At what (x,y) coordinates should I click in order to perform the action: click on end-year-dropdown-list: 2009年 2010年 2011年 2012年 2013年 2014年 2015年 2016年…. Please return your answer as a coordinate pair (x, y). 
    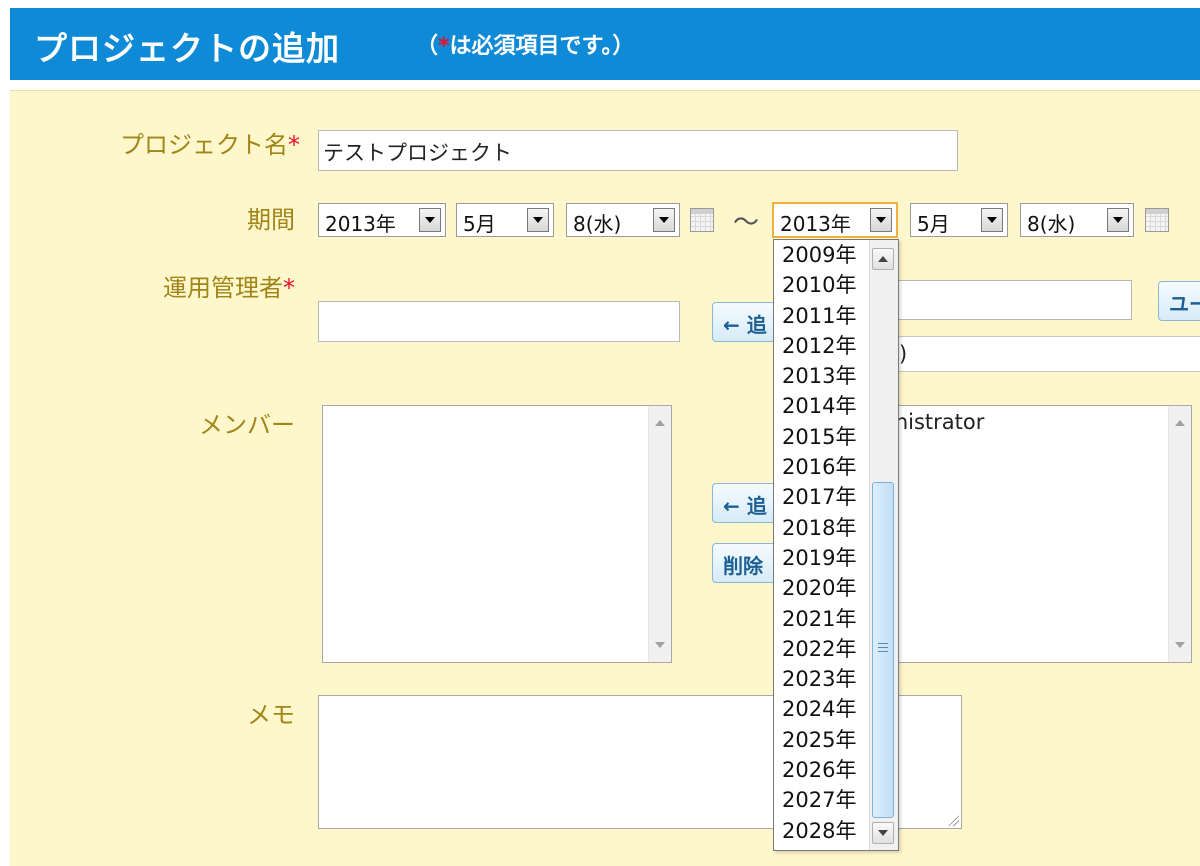
    Looking at the image, I should click on (836, 545).